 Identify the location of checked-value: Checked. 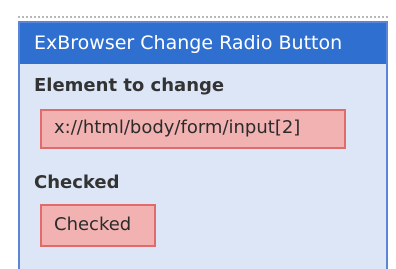
(98, 225).